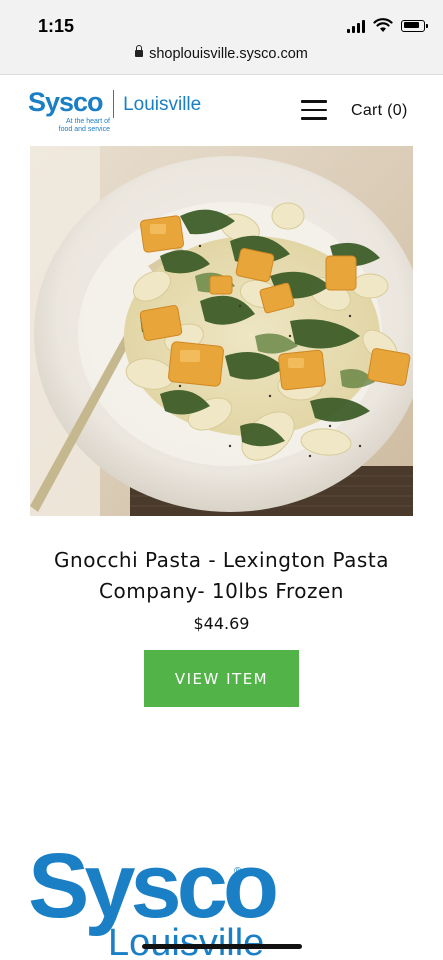  I want to click on status-icons, so click(387, 25).